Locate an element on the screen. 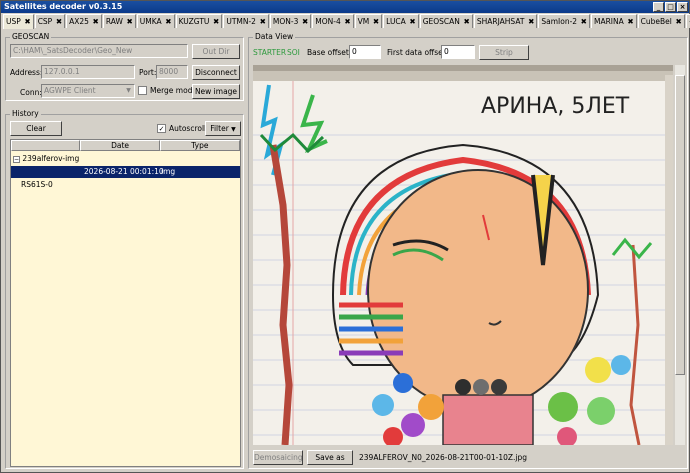 The image size is (690, 473). tab--: + ✖ is located at coordinates (687, 21).